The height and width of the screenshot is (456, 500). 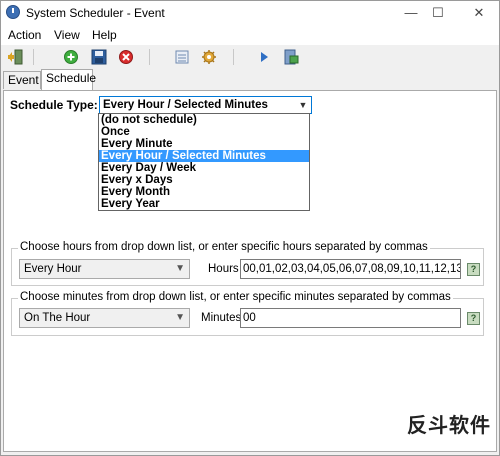 I want to click on settings-icon, so click(x=209, y=57).